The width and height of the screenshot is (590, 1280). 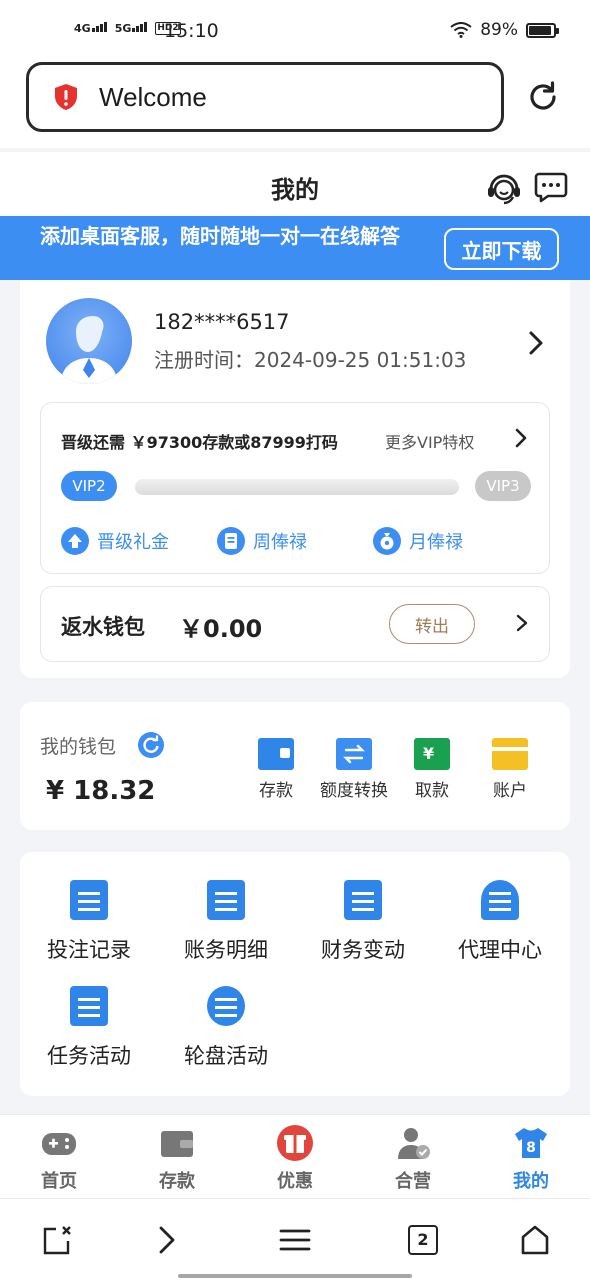 I want to click on action-label: 账户, so click(x=510, y=791).